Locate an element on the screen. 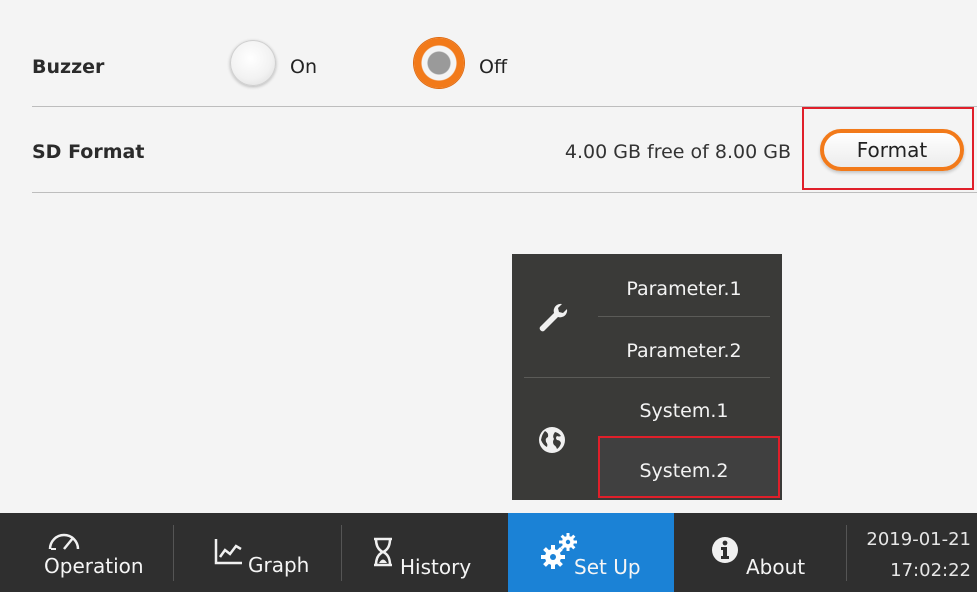  globe-icon is located at coordinates (552, 440).